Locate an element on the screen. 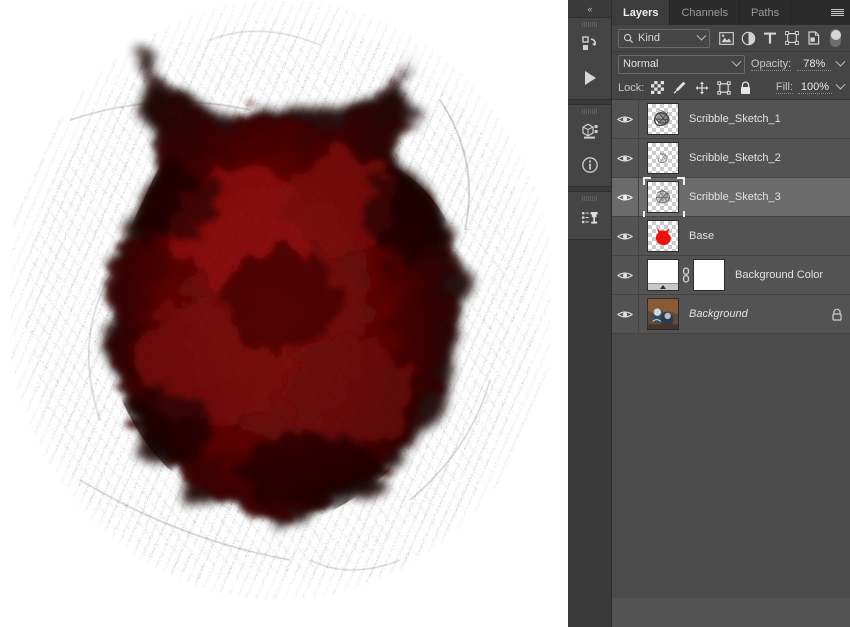  layer-mask-link-icon is located at coordinates (686, 275).